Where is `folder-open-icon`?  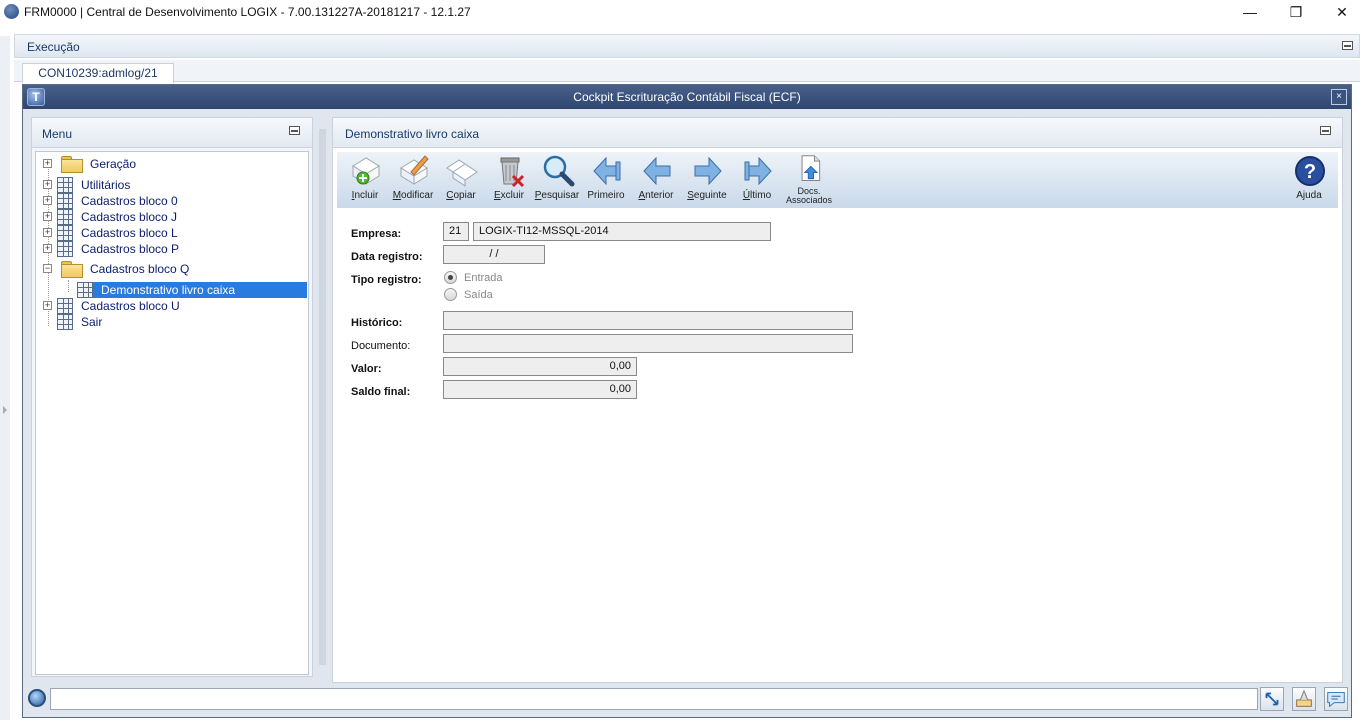
folder-open-icon is located at coordinates (72, 269).